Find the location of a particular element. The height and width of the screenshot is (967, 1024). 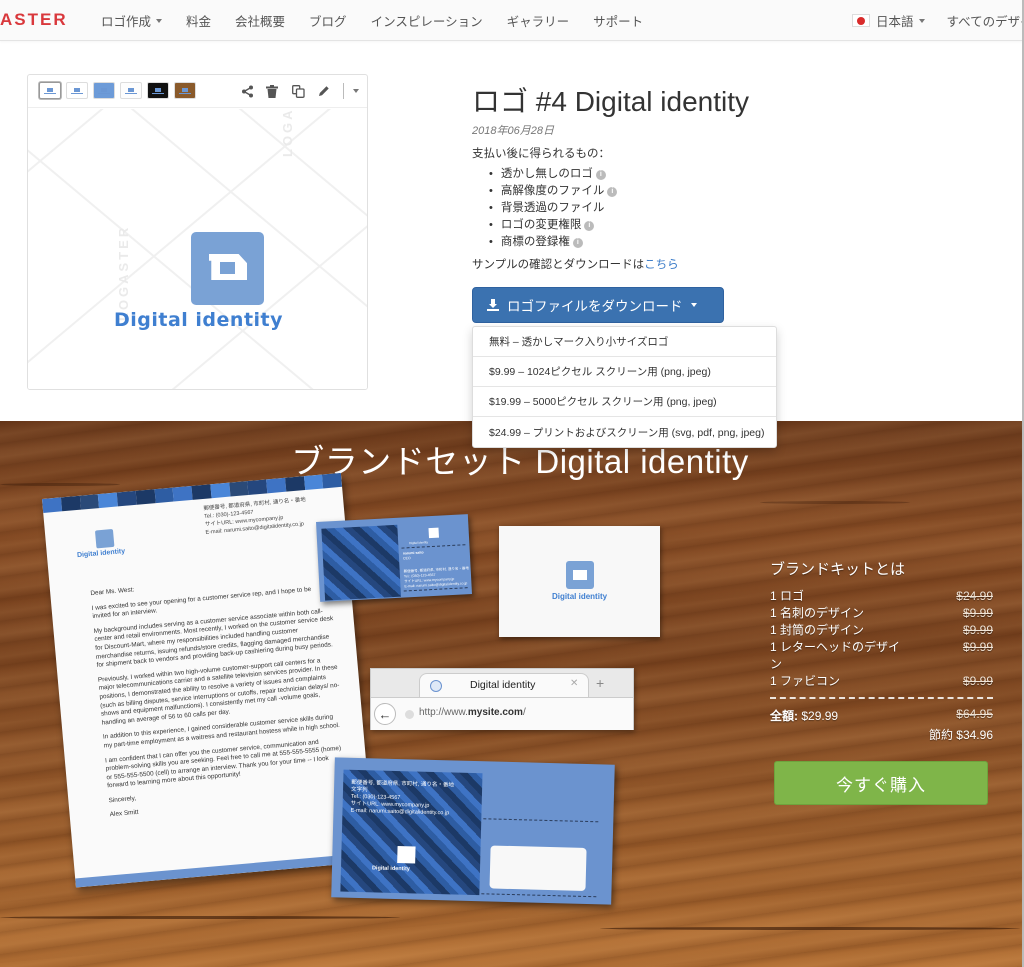

browser-tab: Digital identity ✕ is located at coordinates (504, 685).